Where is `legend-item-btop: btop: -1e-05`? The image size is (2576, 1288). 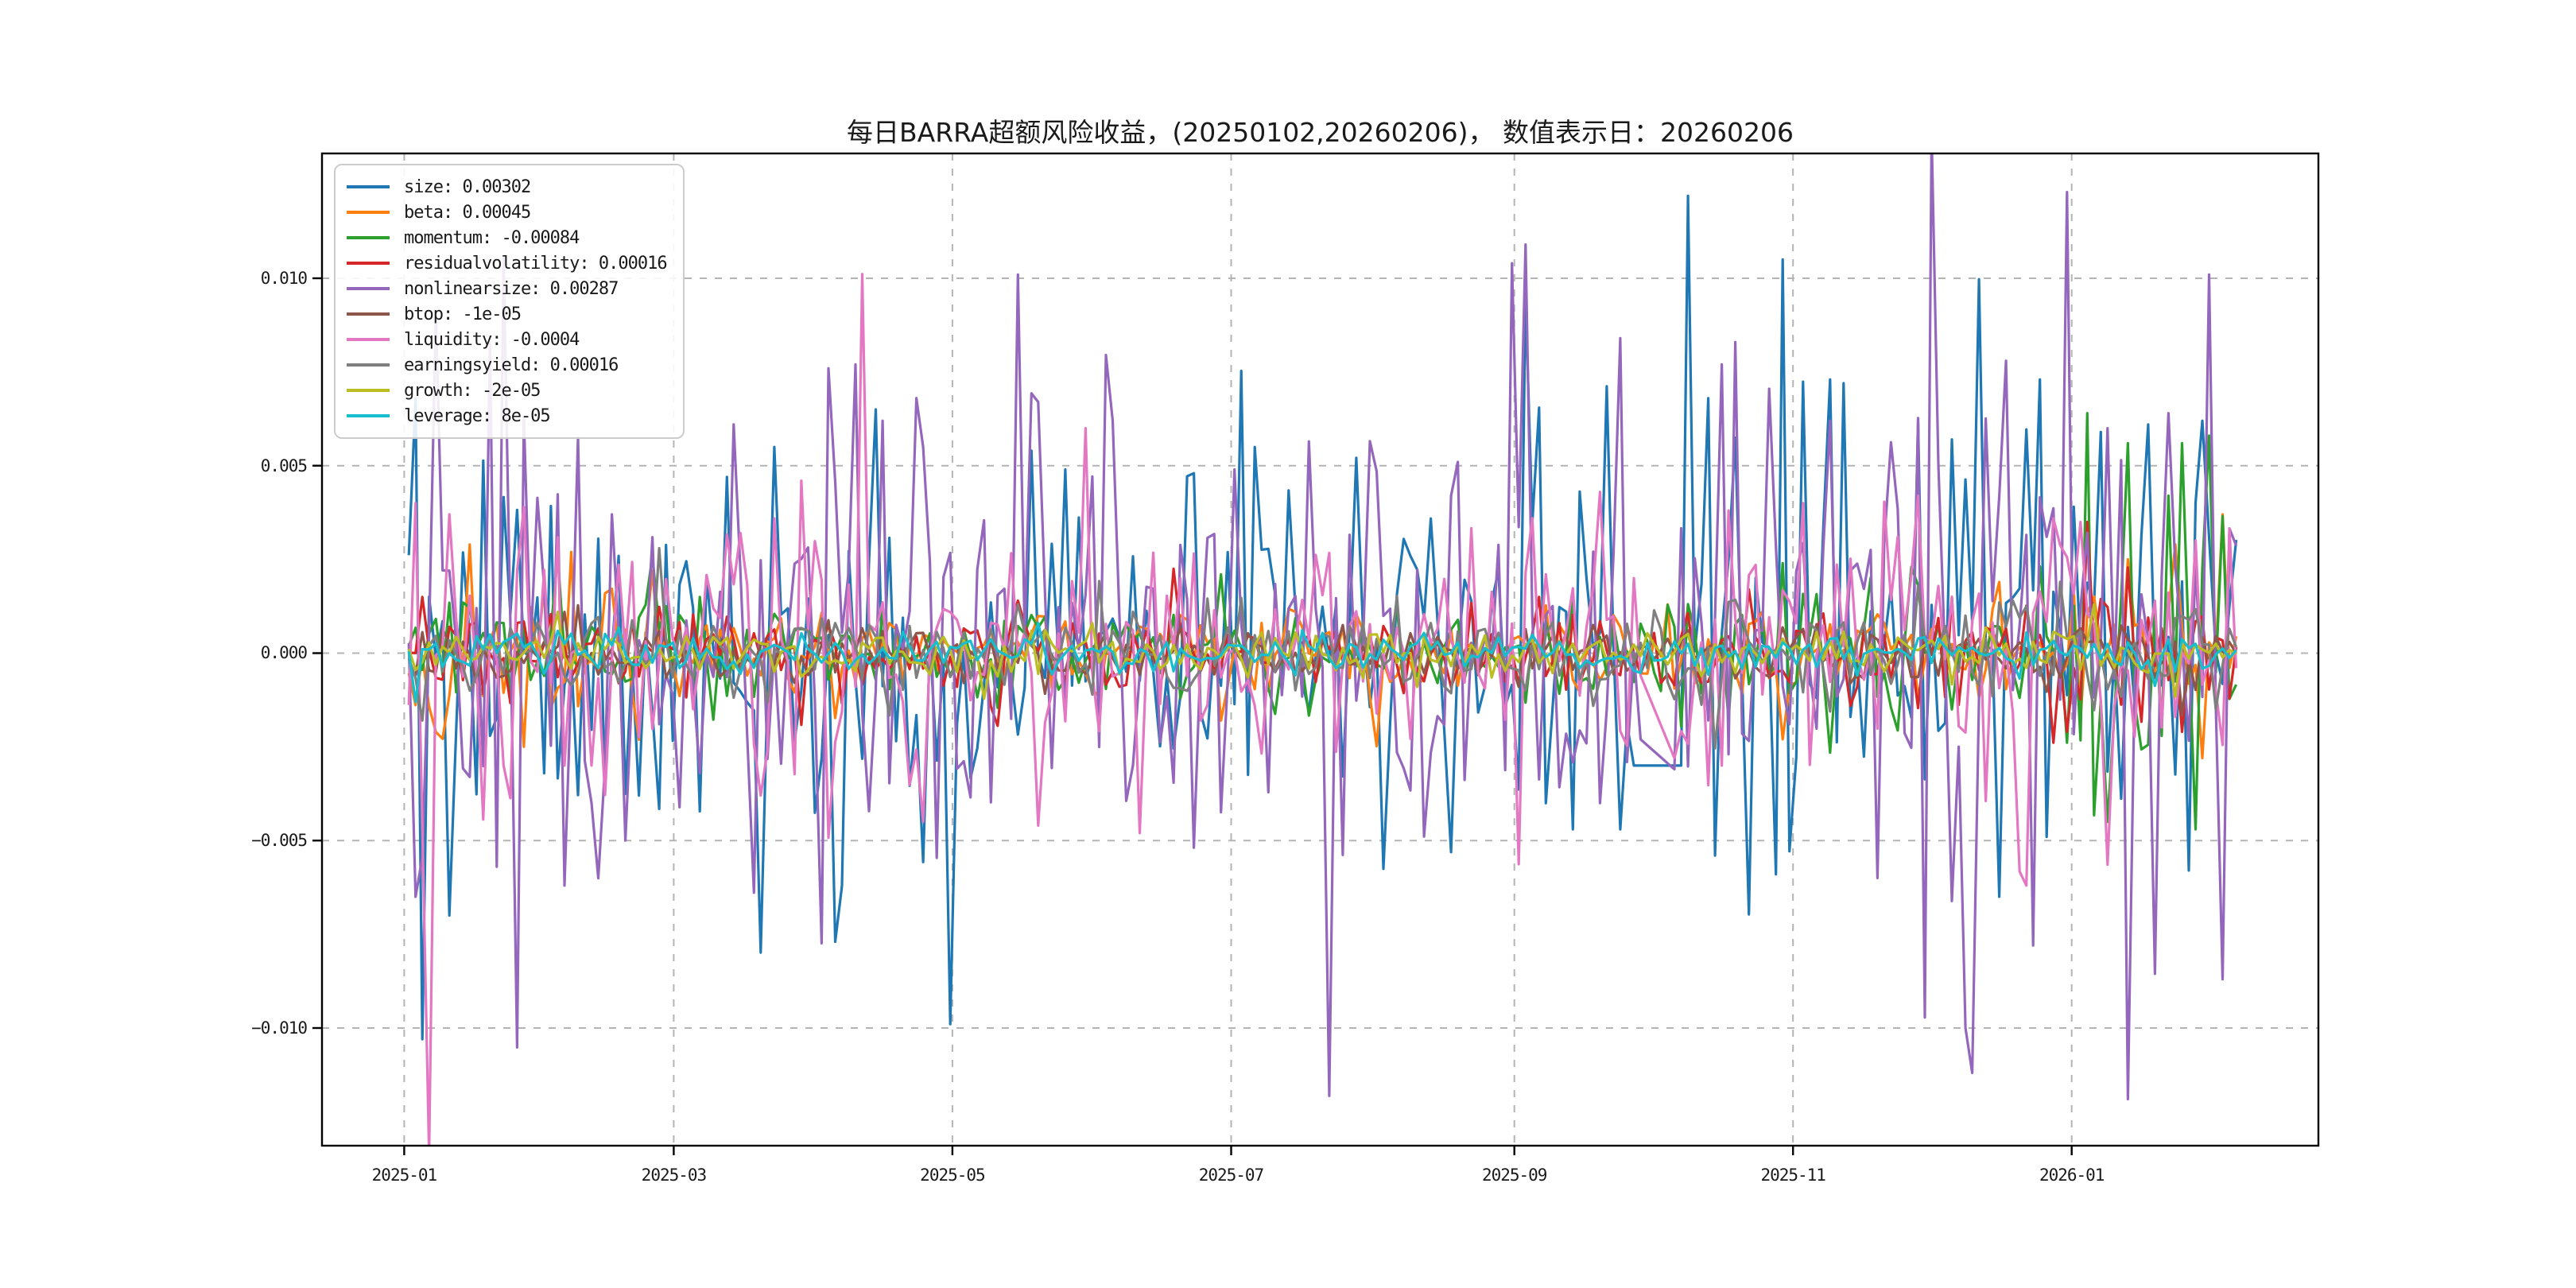 legend-item-btop: btop: -1e-05 is located at coordinates (507, 314).